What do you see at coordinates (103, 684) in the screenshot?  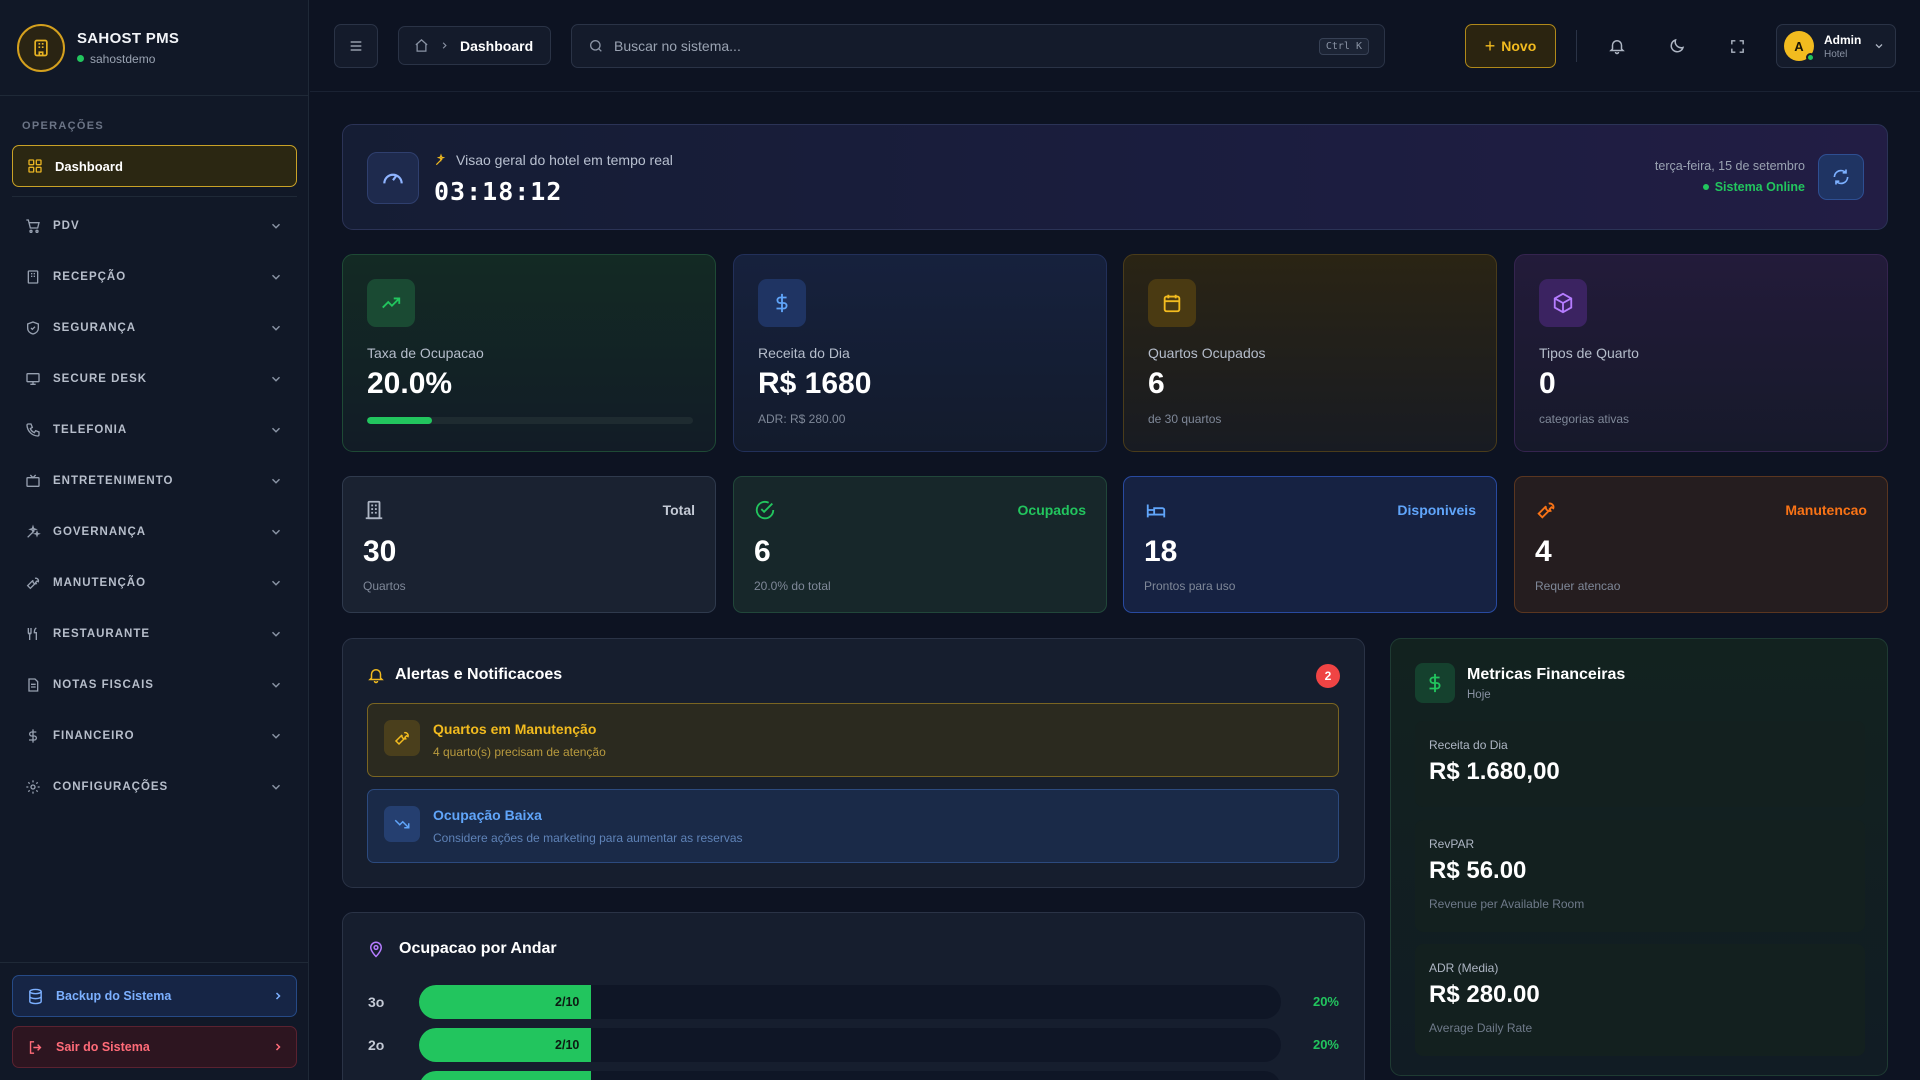 I see `sidebar-item-label: NOTAS FISCAIS` at bounding box center [103, 684].